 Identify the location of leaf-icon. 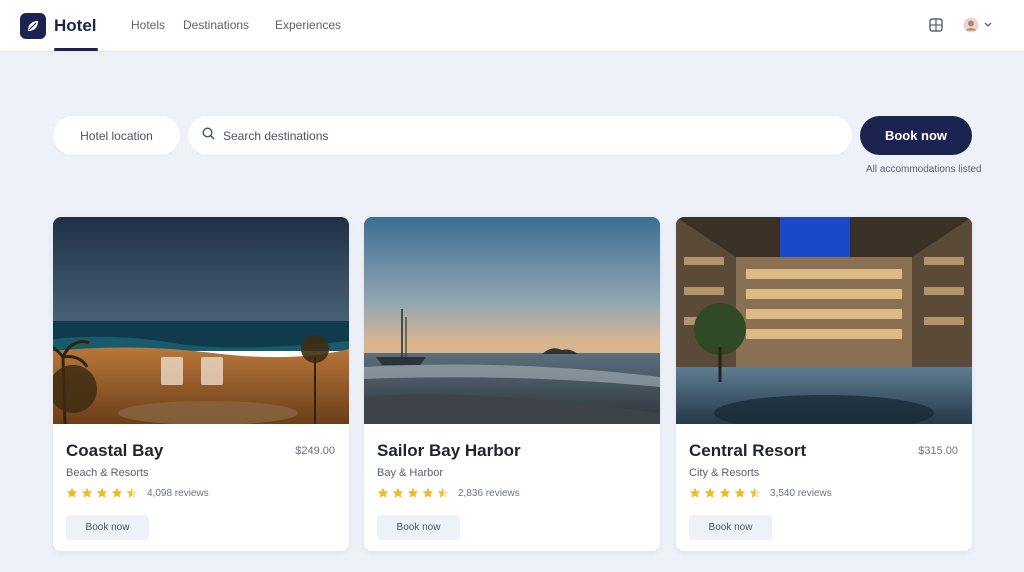
(33, 26).